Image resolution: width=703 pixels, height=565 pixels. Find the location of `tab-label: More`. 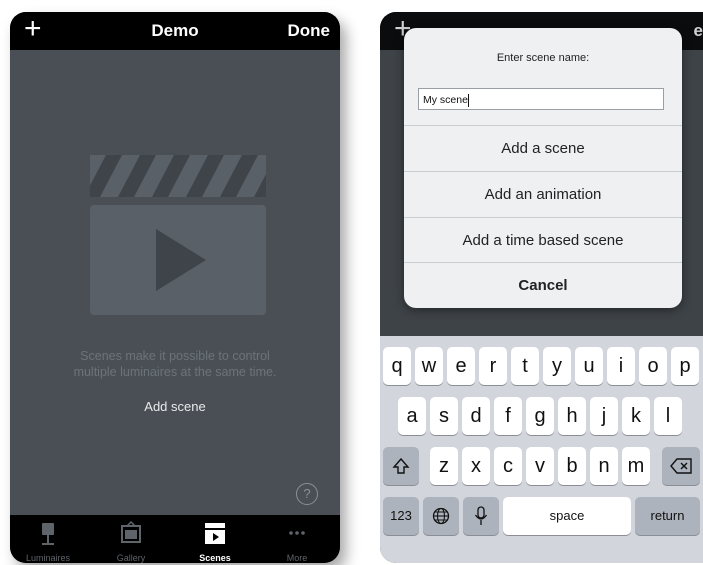

tab-label: More is located at coordinates (297, 558).